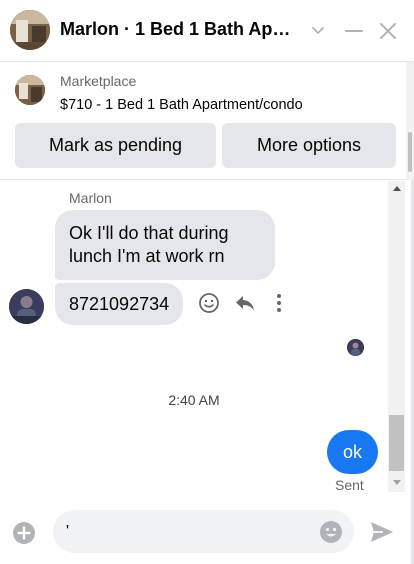  I want to click on scroll-thumb, so click(396, 443).